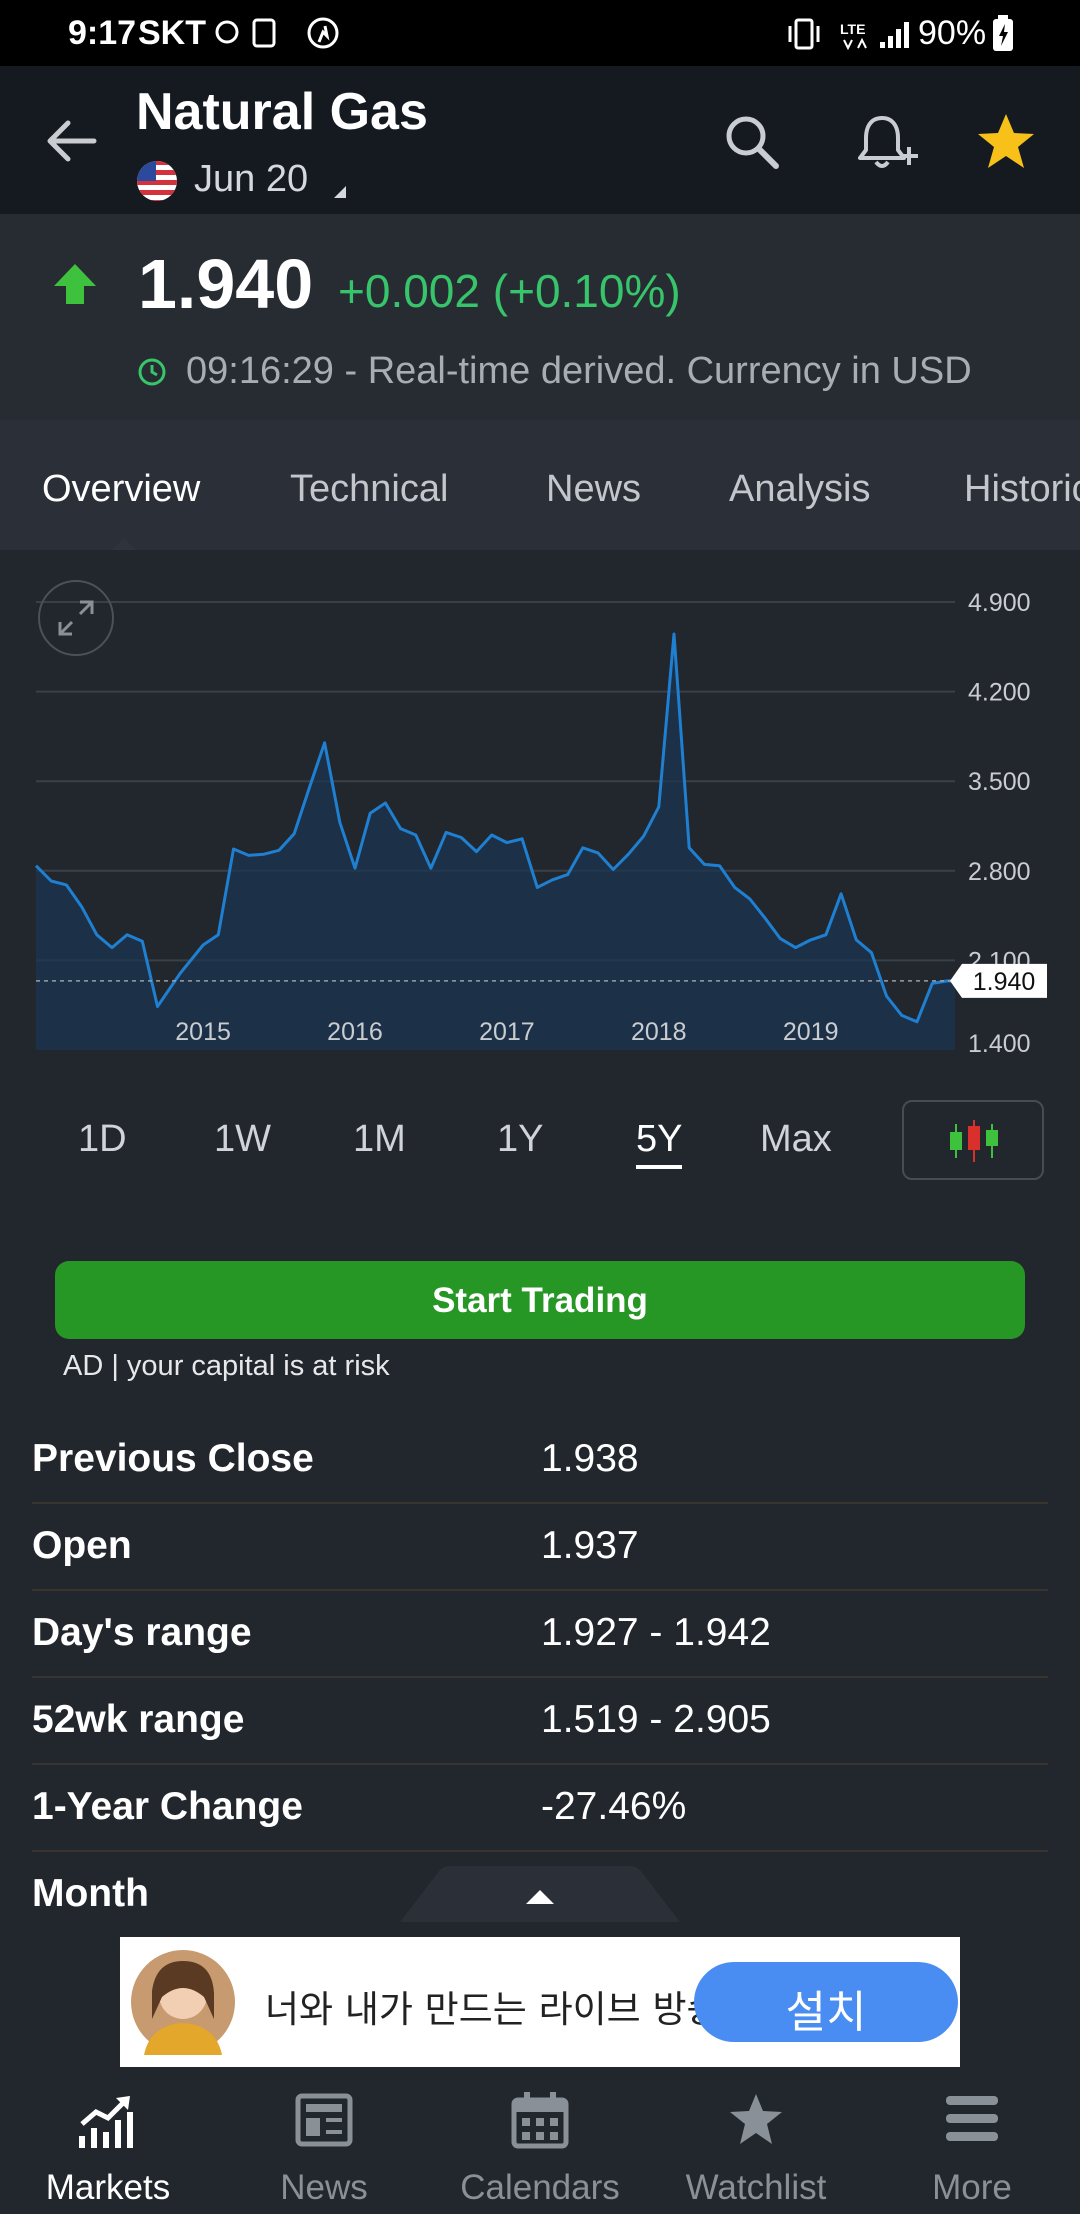 Image resolution: width=1080 pixels, height=2214 pixels. I want to click on ad-banner: 너와 내가 만드는 라이브 방송 설치, so click(540, 1997).